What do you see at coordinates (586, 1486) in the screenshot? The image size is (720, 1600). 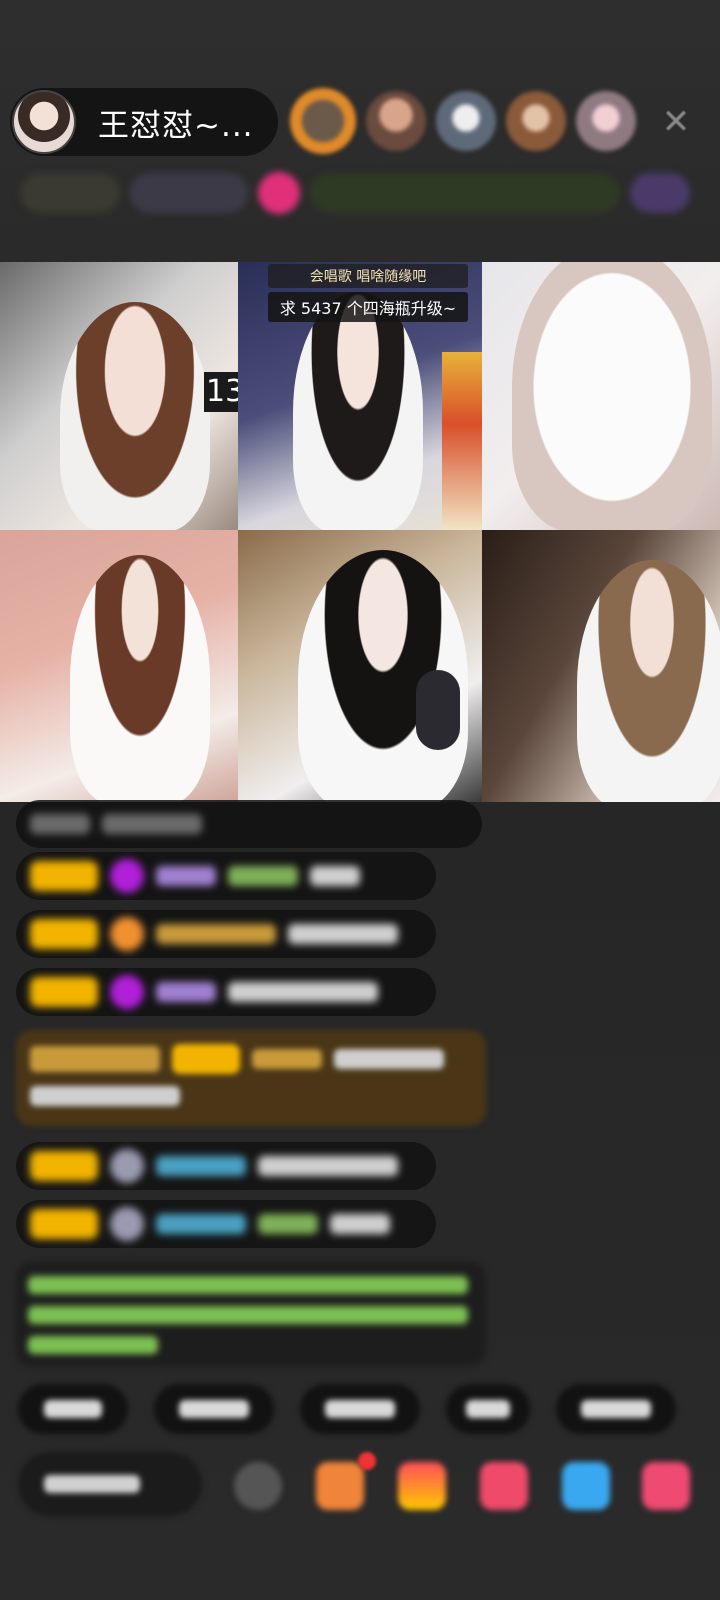 I see `game-icon` at bounding box center [586, 1486].